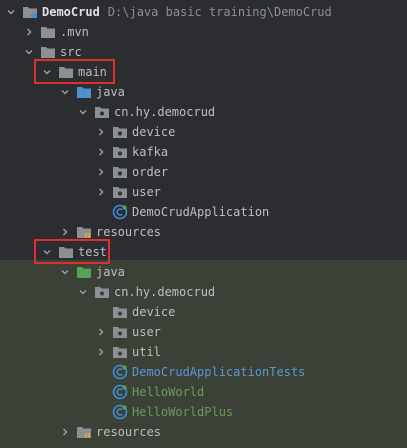 This screenshot has height=448, width=407. I want to click on tree-node-test-hello: HelloWorld, so click(203, 392).